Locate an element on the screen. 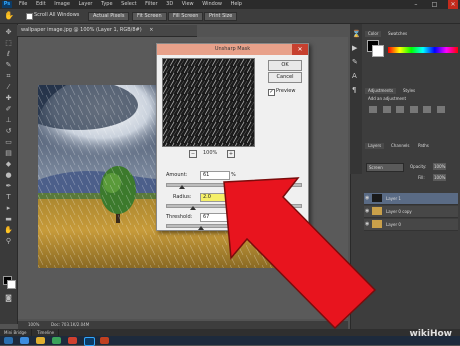 This screenshot has height=346, width=460. filter-preview-image is located at coordinates (208, 102).